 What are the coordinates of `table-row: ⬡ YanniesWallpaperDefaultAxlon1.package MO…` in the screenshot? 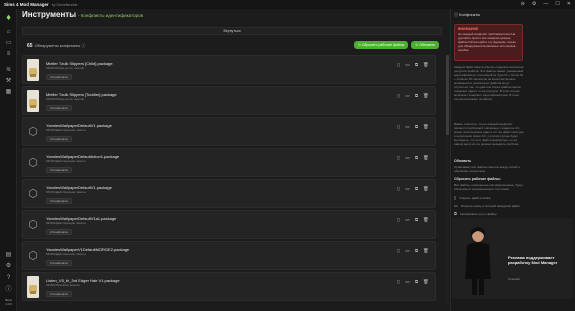 It's located at (229, 162).